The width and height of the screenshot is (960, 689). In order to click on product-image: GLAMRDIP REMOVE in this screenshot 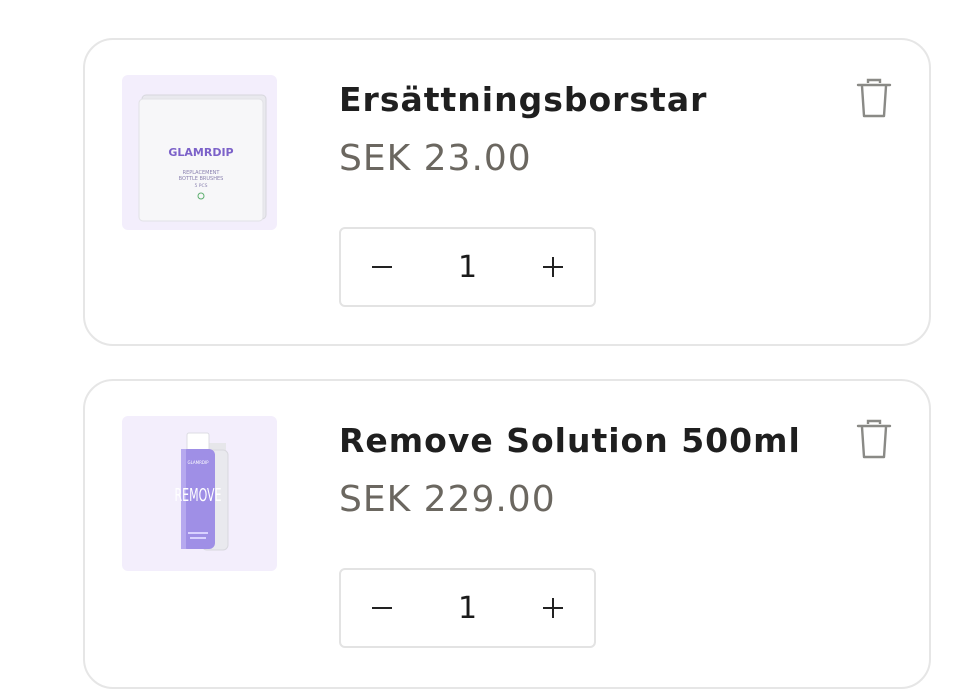, I will do `click(199, 493)`.